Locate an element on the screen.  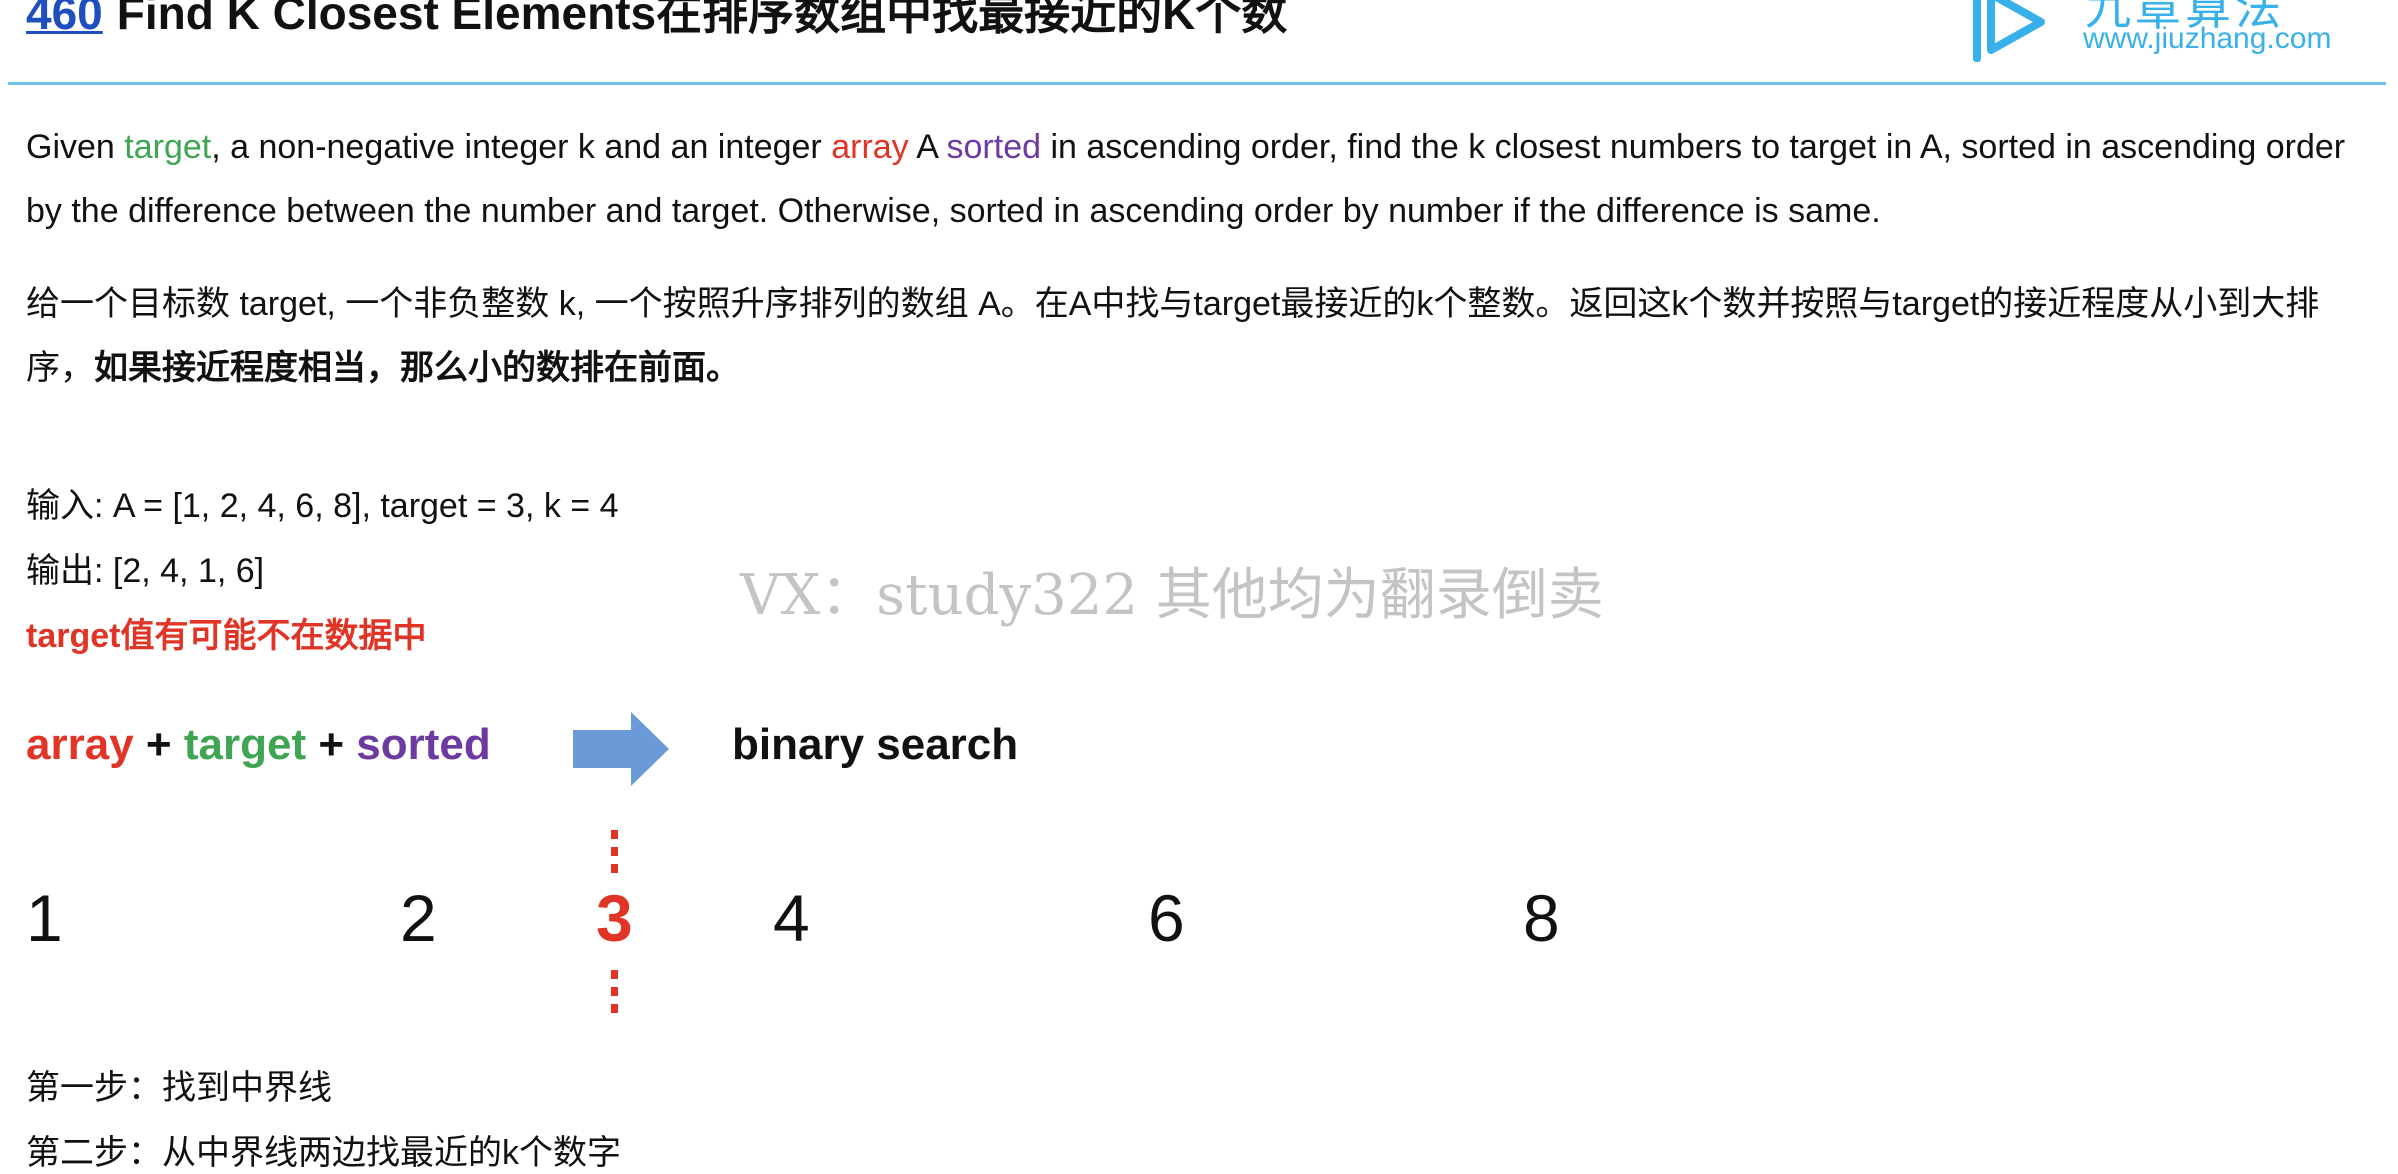
example-note: target值有可能不在数据中 is located at coordinates (226, 636).